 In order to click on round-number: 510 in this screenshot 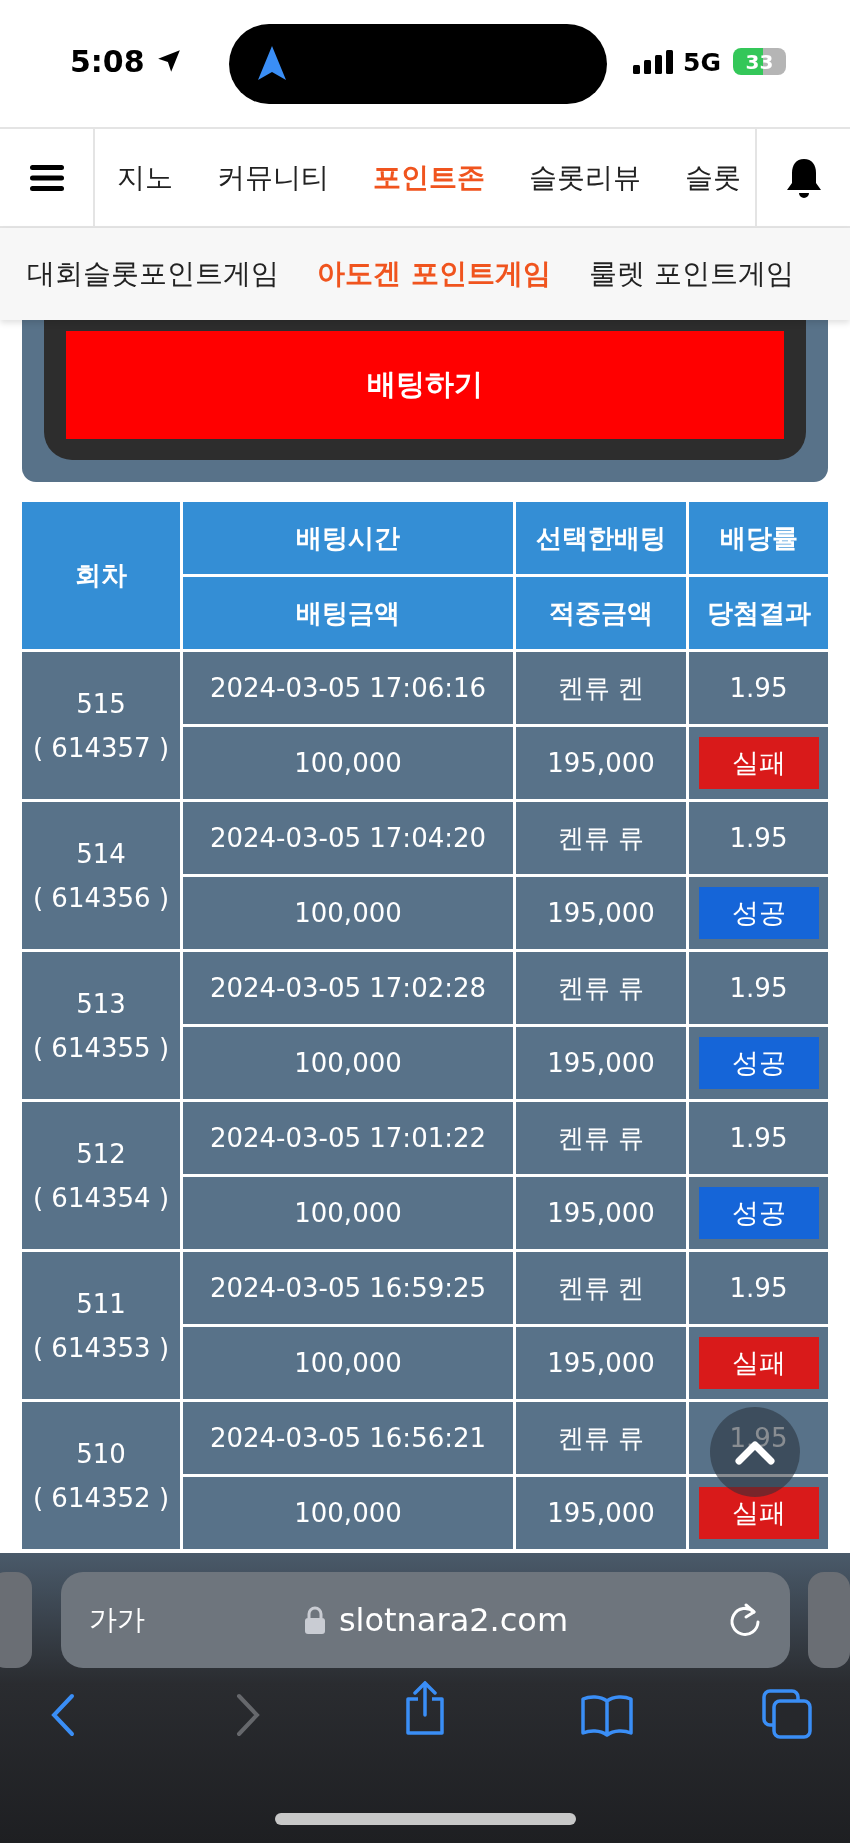, I will do `click(101, 1453)`.